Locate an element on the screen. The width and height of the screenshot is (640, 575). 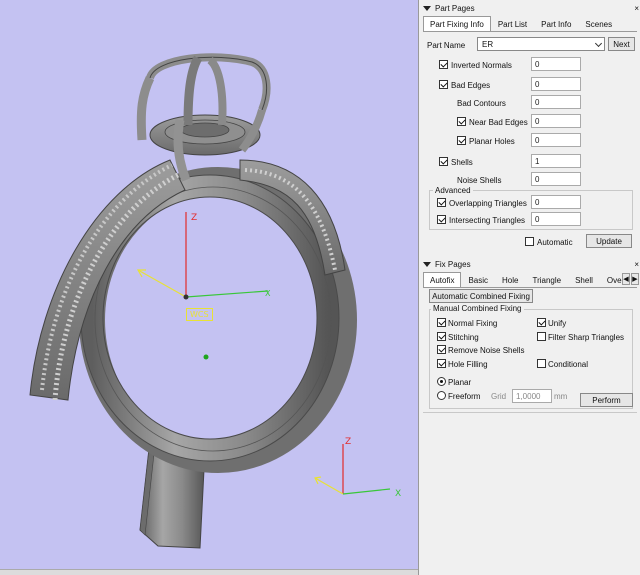
tab-scenes: Scenes is located at coordinates (598, 24).